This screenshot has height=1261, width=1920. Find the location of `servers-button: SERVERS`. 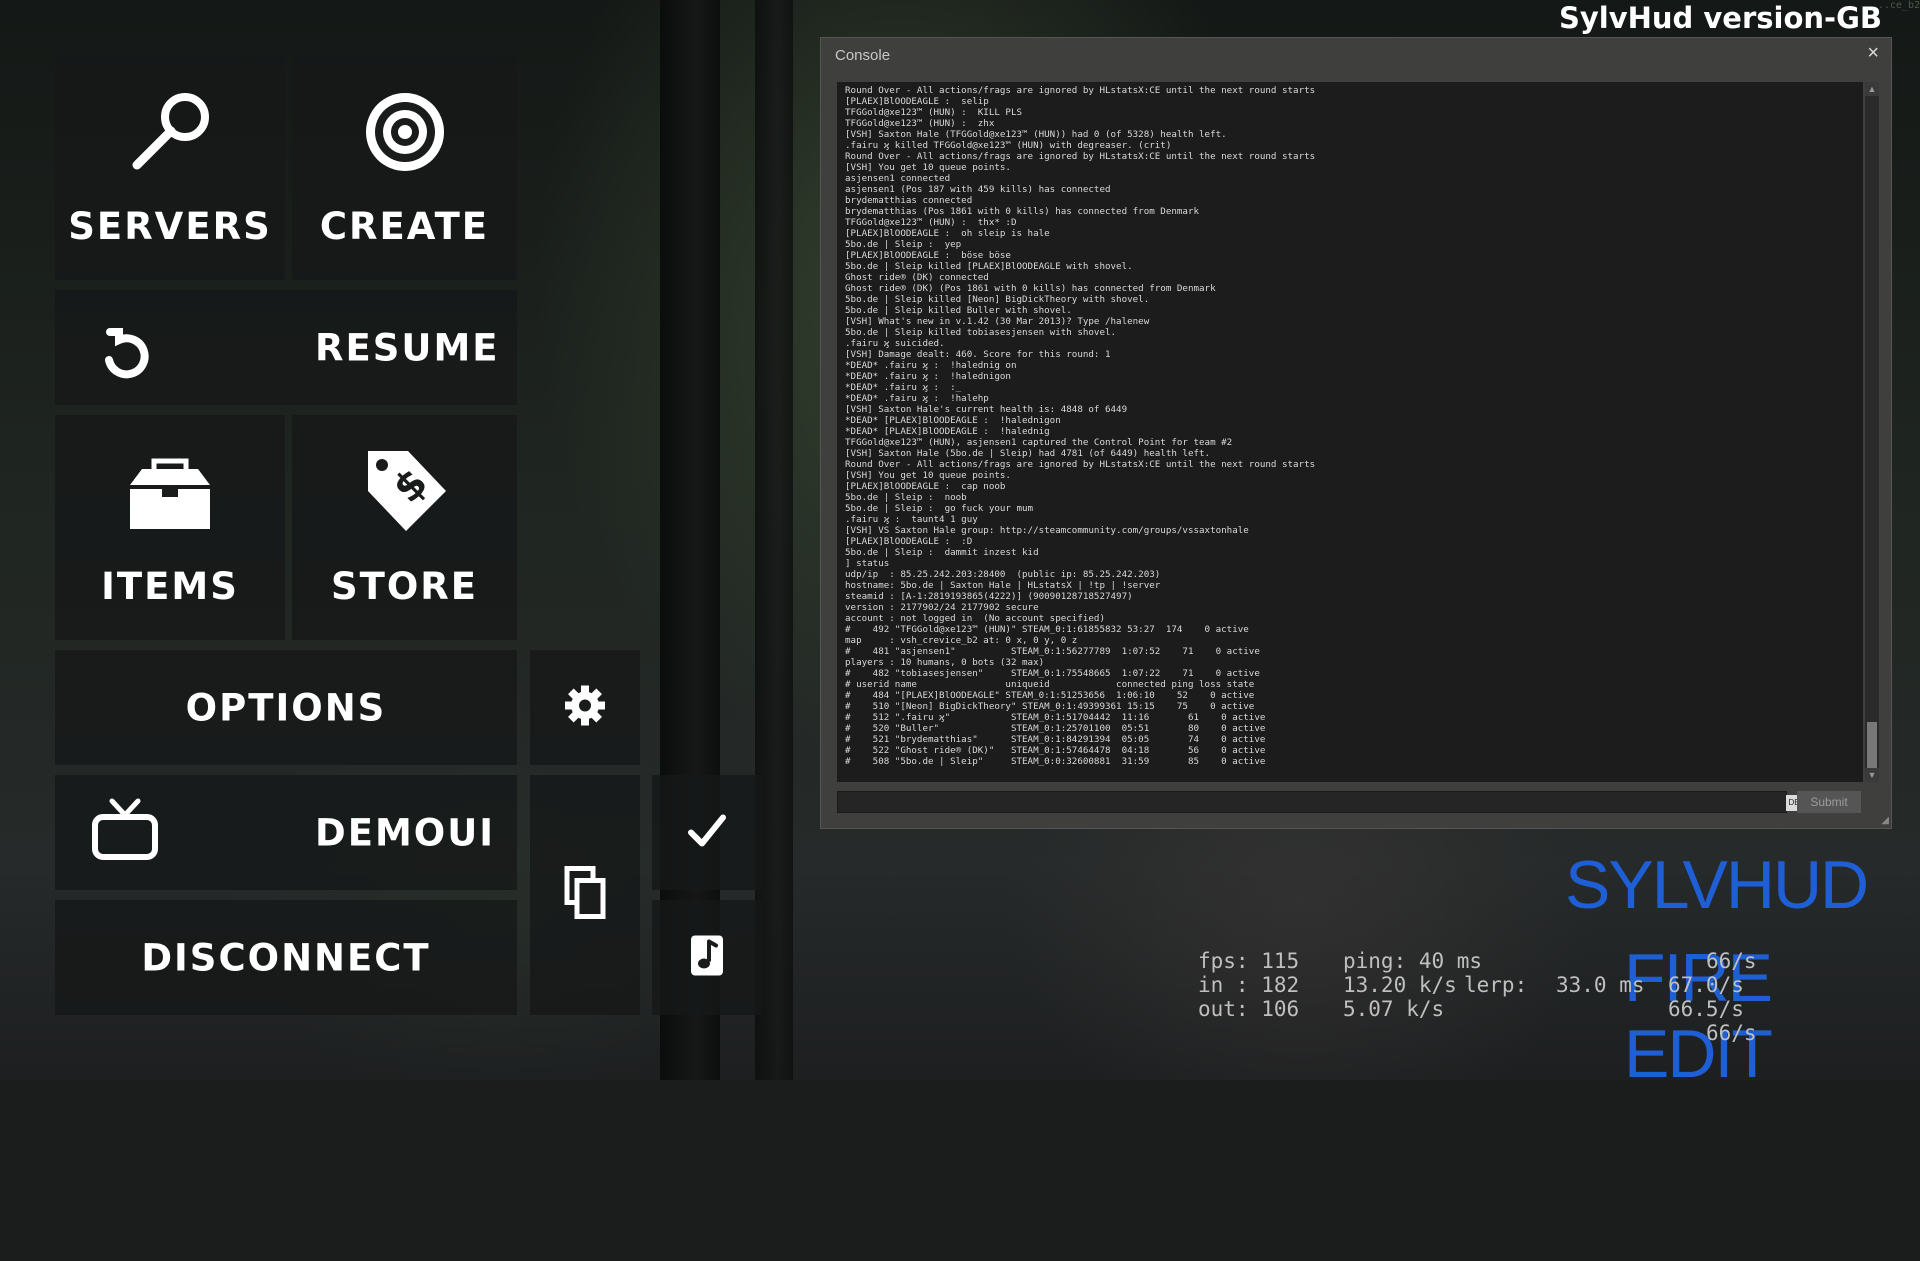

servers-button: SERVERS is located at coordinates (170, 167).